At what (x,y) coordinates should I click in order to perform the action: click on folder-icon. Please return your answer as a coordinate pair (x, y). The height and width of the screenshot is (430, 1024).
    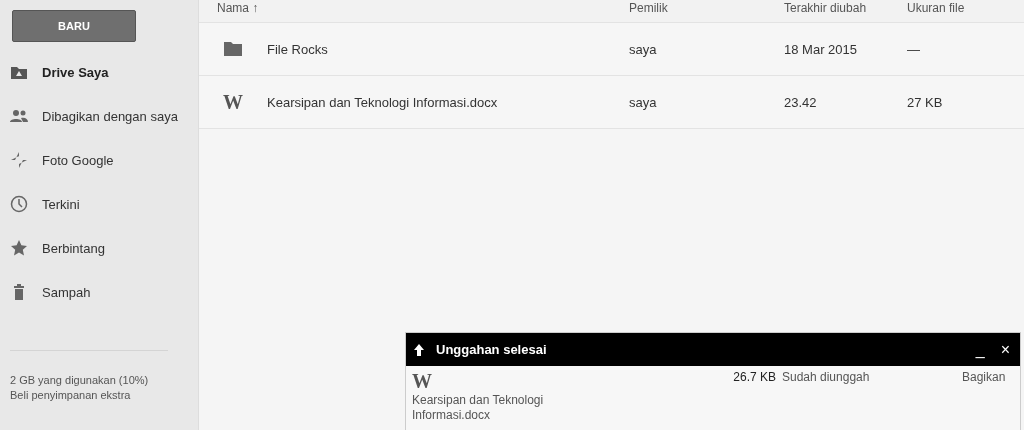
    Looking at the image, I should click on (233, 49).